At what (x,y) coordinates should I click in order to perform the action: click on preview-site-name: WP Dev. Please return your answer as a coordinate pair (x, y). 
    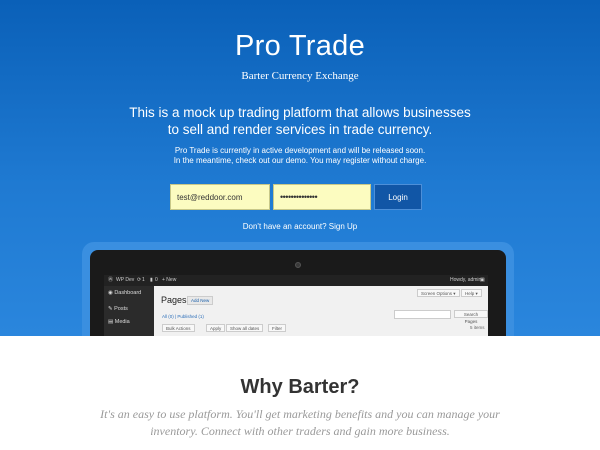
    Looking at the image, I should click on (125, 280).